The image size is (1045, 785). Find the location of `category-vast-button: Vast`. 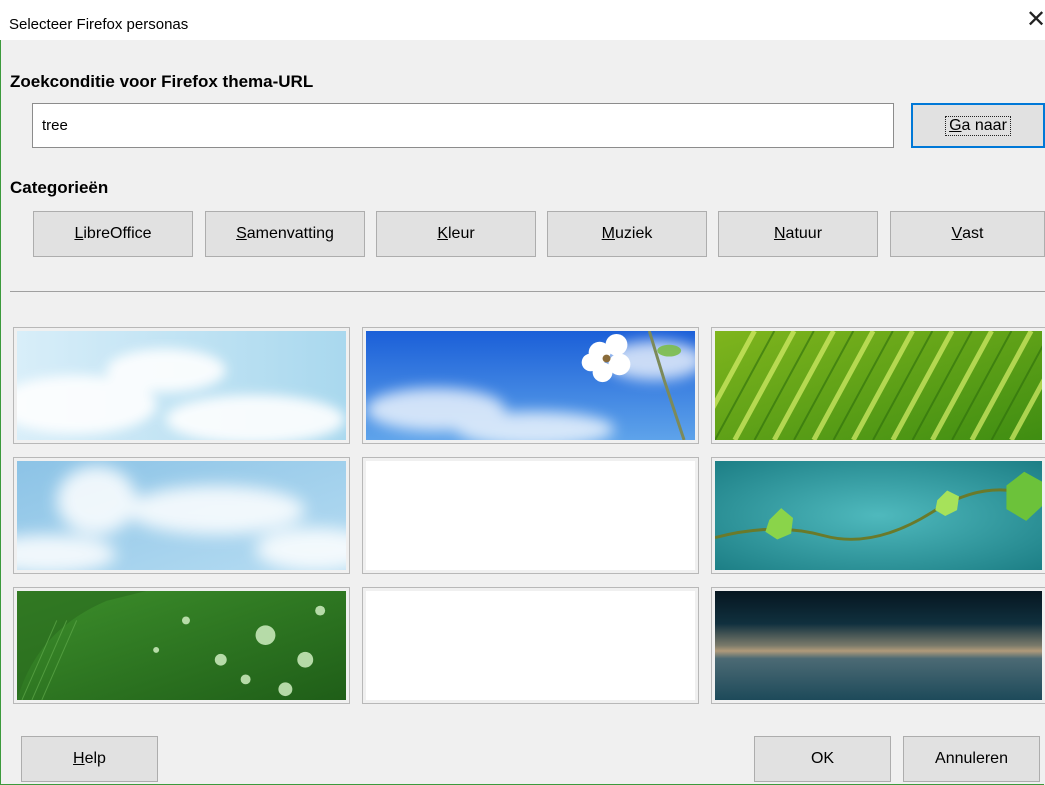

category-vast-button: Vast is located at coordinates (967, 234).